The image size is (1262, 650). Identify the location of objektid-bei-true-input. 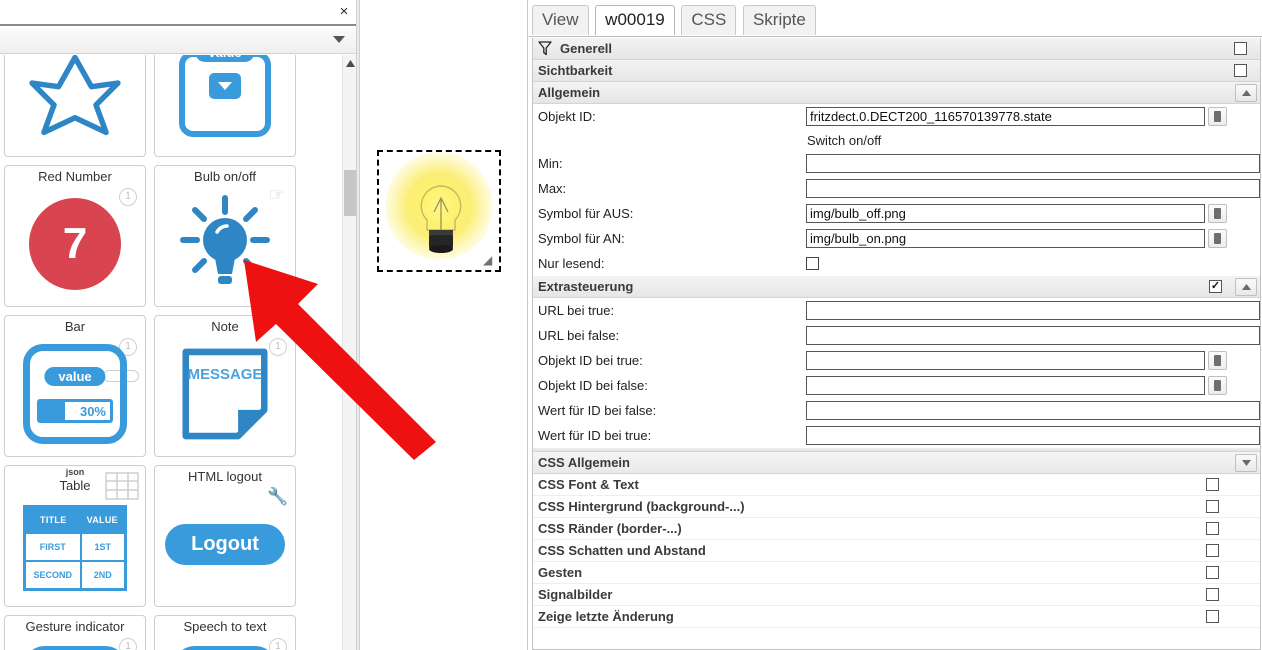
(1005, 360).